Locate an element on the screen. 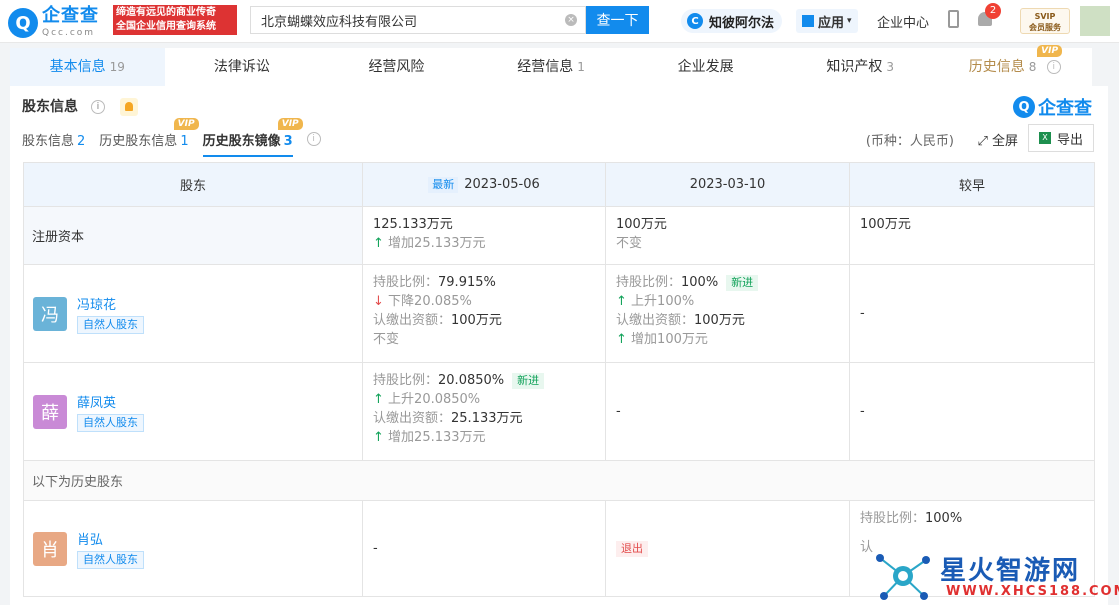 This screenshot has height=605, width=1119. tab-ip: 知识产权 3 is located at coordinates (860, 67).